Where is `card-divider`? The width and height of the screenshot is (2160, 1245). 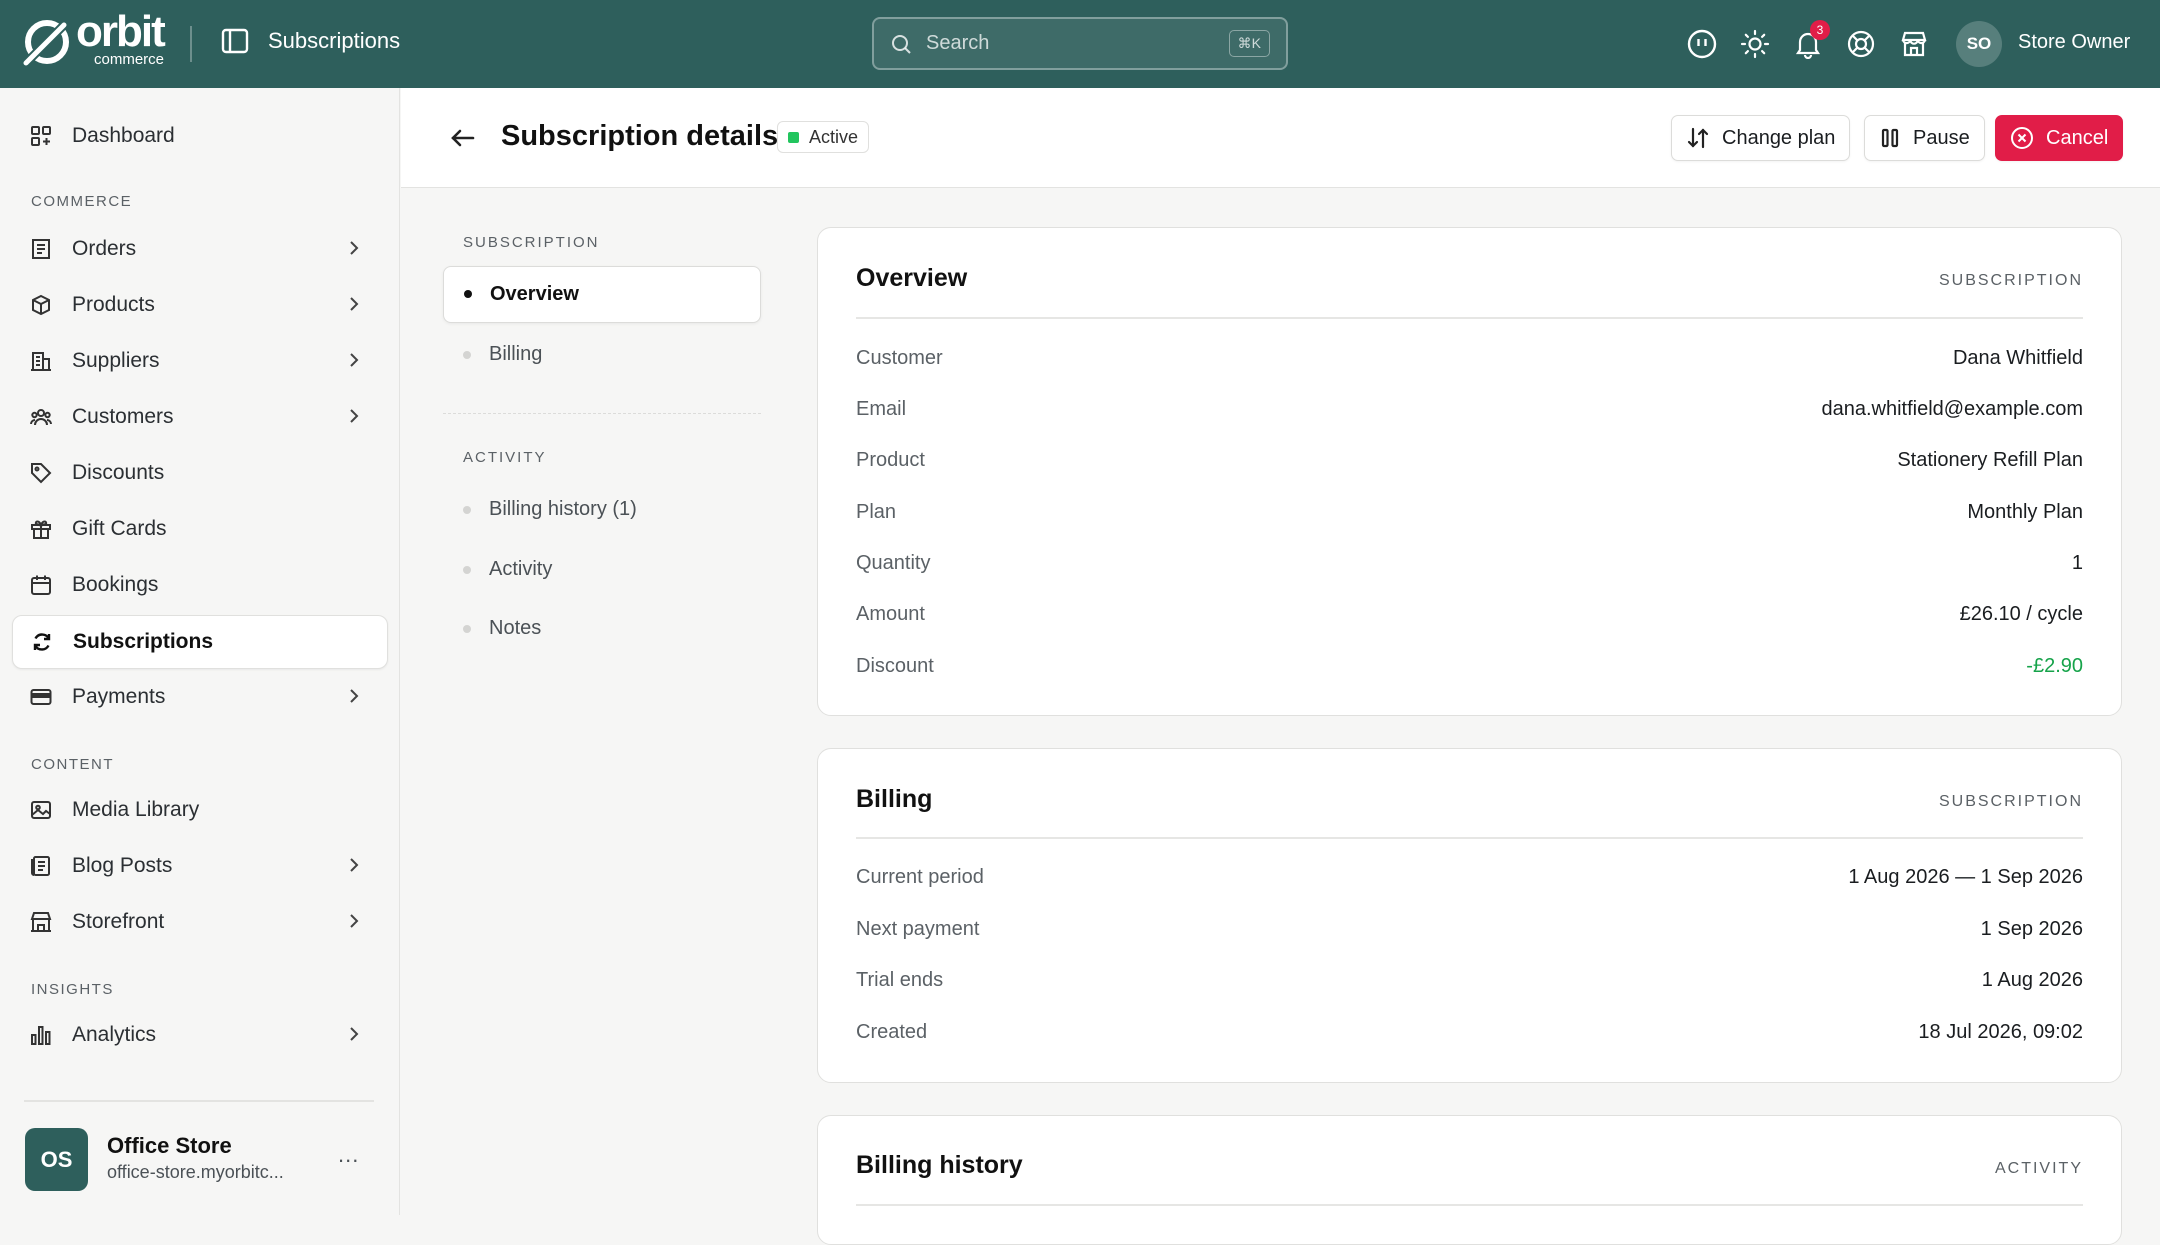 card-divider is located at coordinates (1469, 838).